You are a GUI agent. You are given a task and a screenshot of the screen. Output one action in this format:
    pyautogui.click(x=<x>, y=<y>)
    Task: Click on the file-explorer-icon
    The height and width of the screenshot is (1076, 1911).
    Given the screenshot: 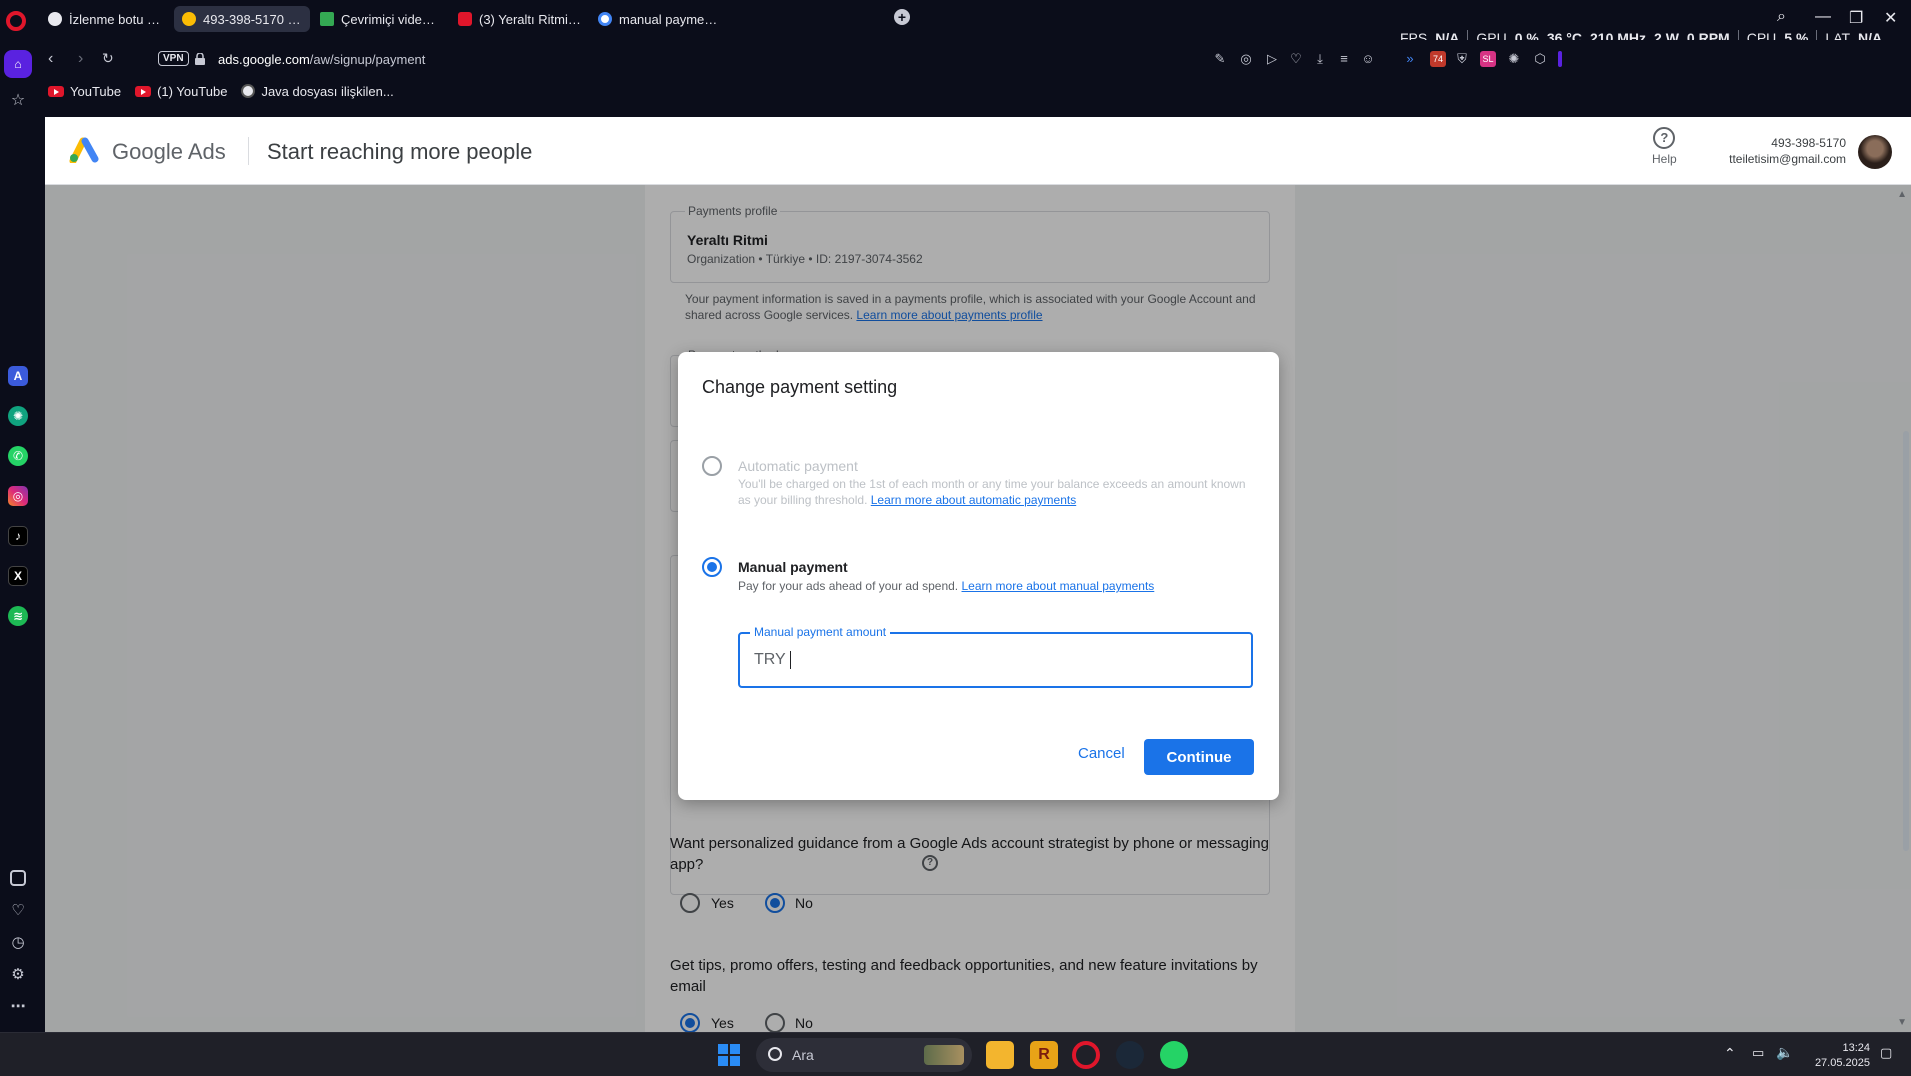 What is the action you would take?
    pyautogui.click(x=1000, y=1055)
    